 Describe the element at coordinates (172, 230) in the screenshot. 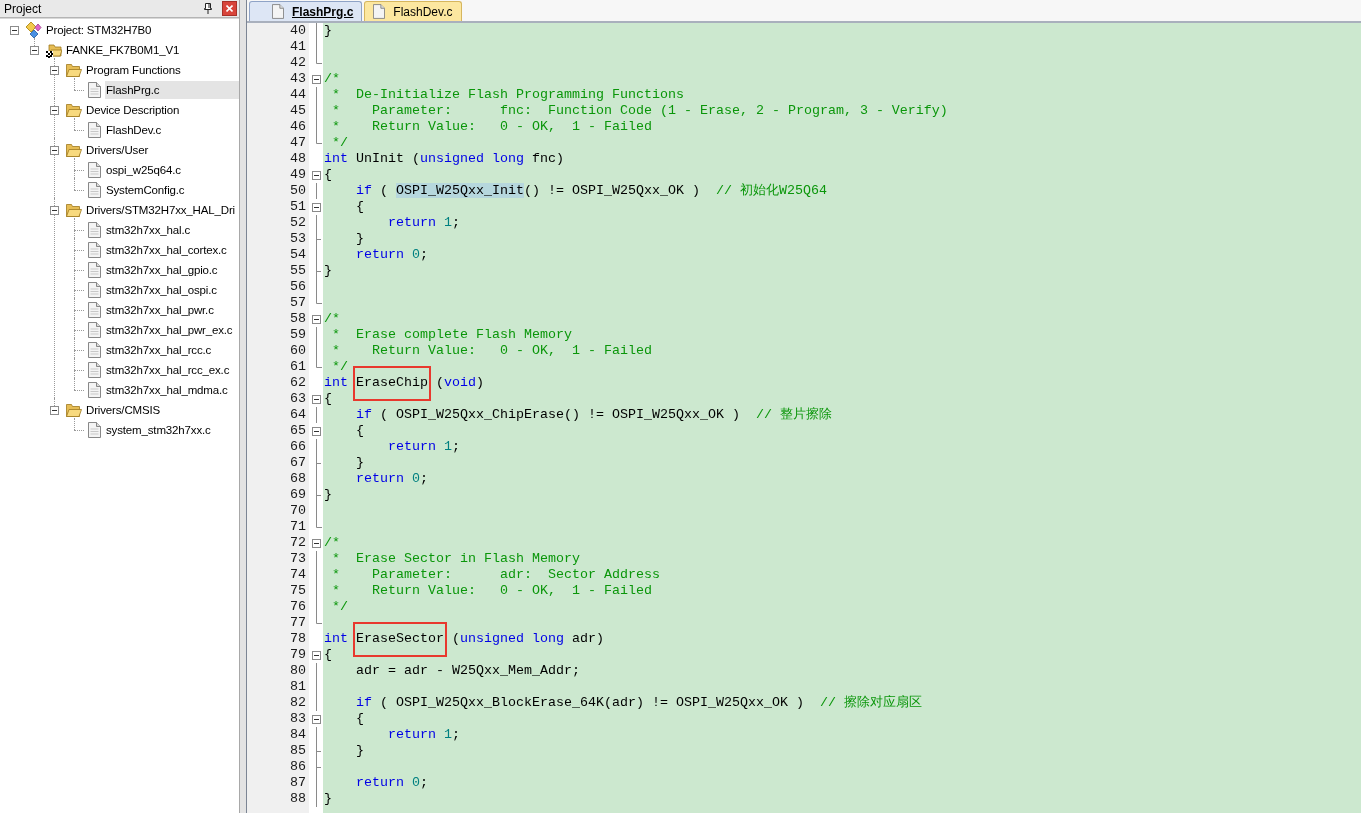

I see `tree-item: stm32h7xx_hal.c` at that location.